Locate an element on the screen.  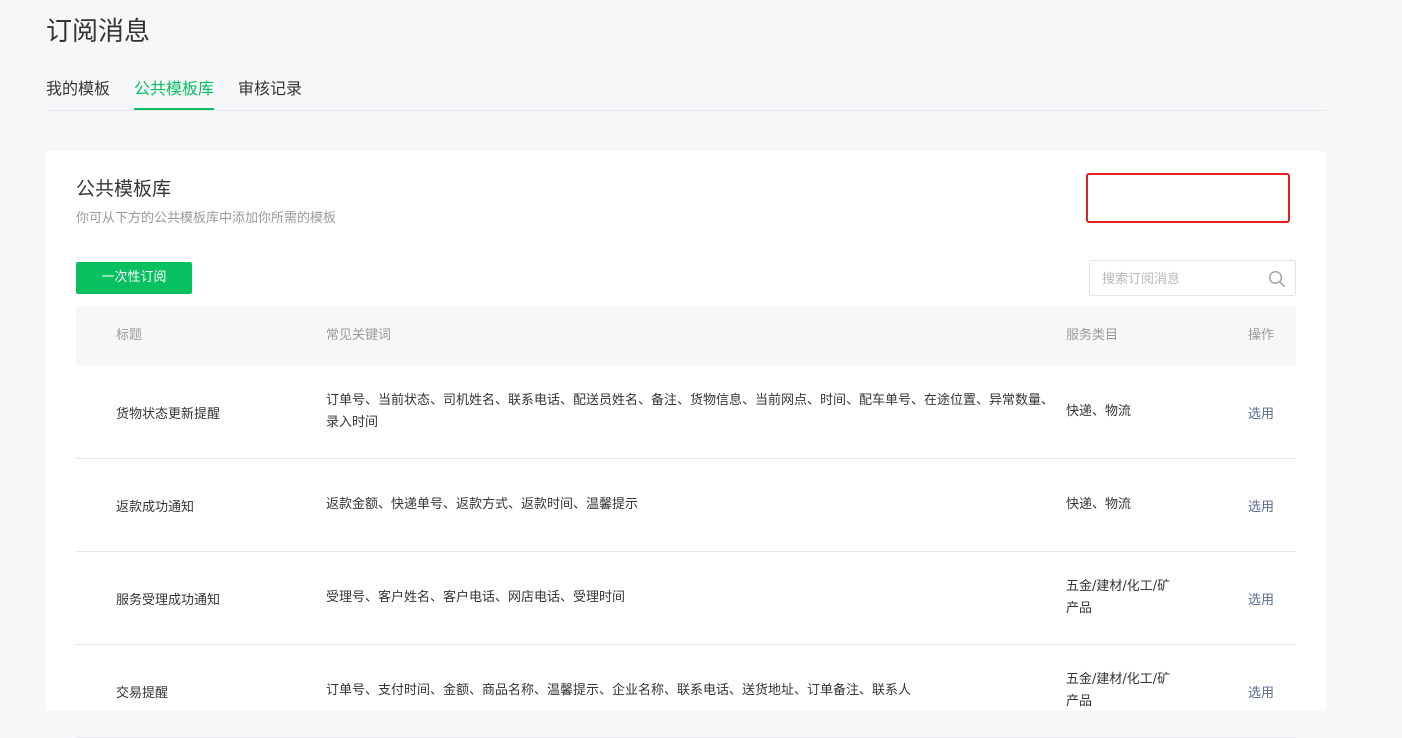
card-description: 你可从下方的公共模板库中添加你所需的模板 is located at coordinates (206, 218).